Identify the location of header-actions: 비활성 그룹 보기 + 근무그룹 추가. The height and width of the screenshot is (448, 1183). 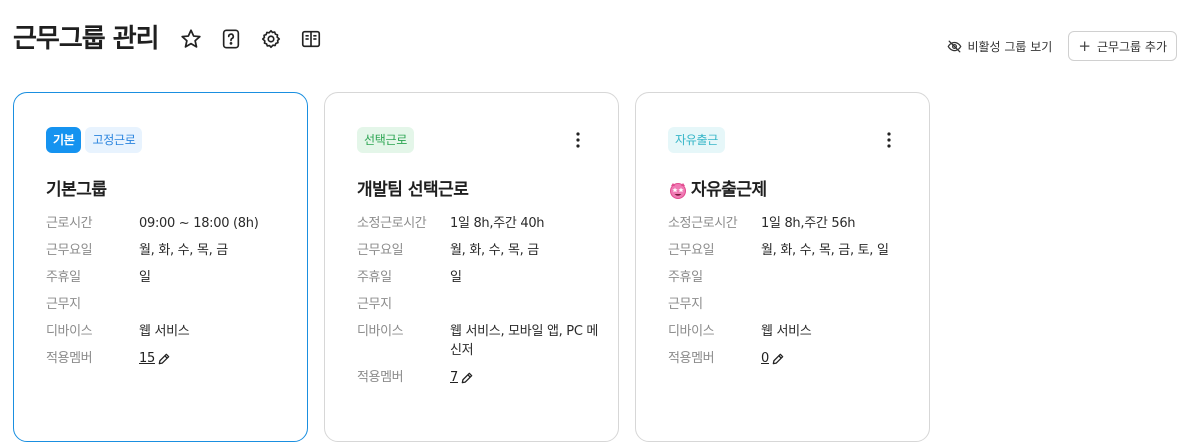
(1062, 46).